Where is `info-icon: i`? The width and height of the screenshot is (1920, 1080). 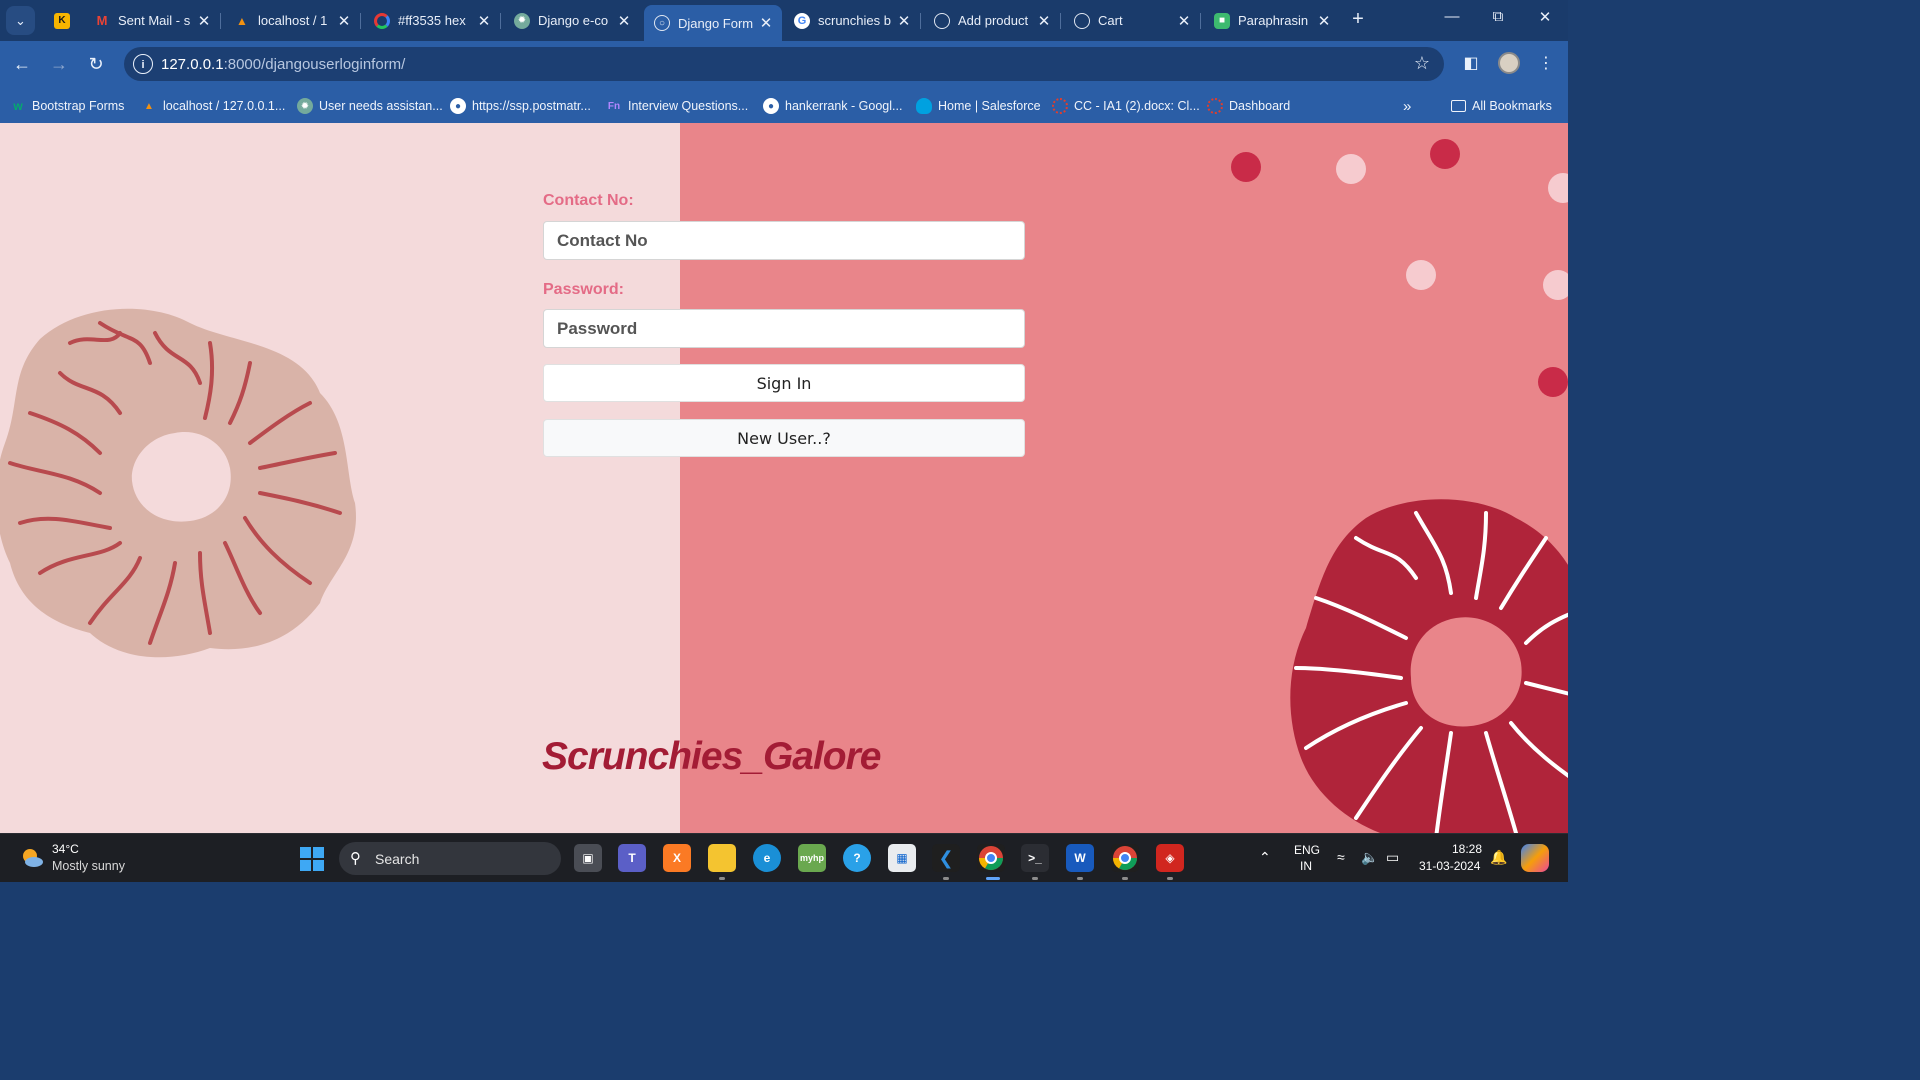
info-icon: i is located at coordinates (143, 64).